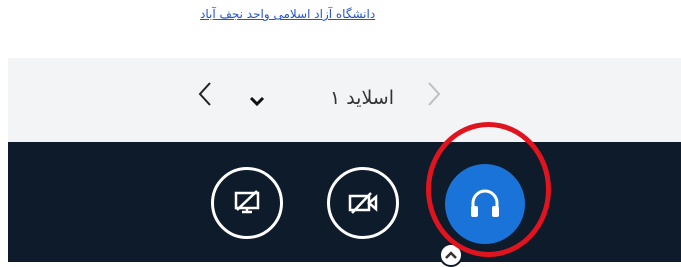 The height and width of the screenshot is (267, 681). What do you see at coordinates (361, 98) in the screenshot?
I see `current-slide-label: اسلاید ۱` at bounding box center [361, 98].